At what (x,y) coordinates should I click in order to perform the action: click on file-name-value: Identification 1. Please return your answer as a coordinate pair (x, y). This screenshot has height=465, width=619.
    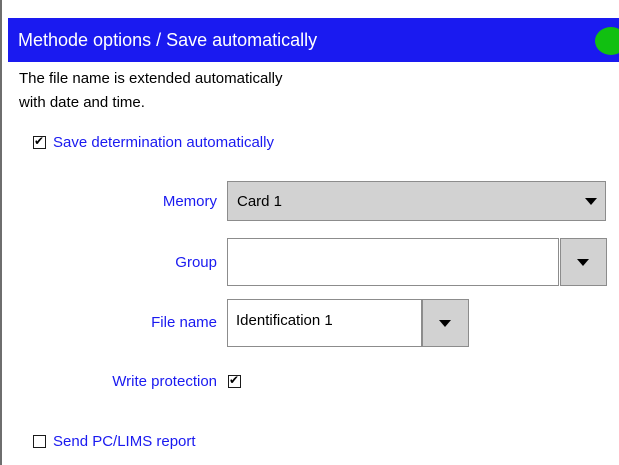
    Looking at the image, I should click on (284, 320).